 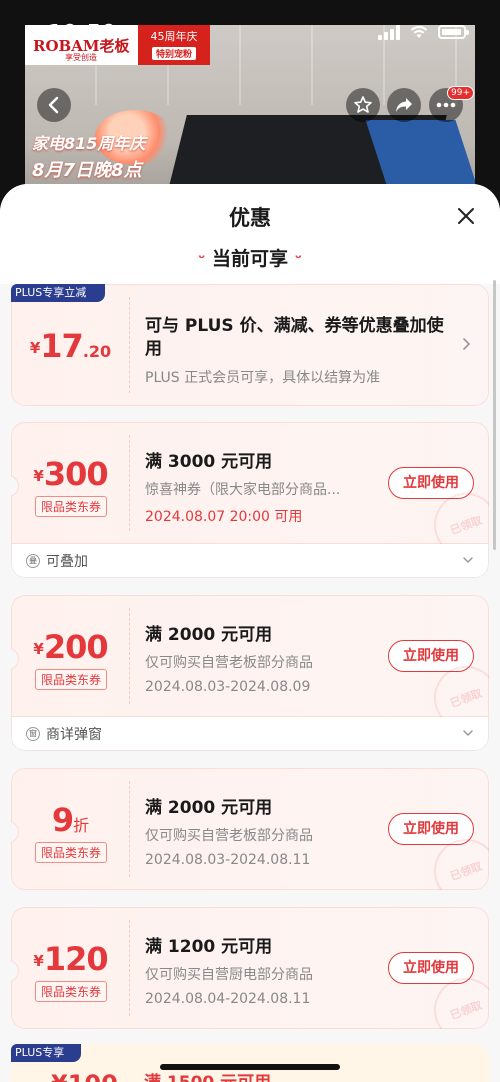 I want to click on anniversary-text: 45周年庆, so click(x=174, y=36).